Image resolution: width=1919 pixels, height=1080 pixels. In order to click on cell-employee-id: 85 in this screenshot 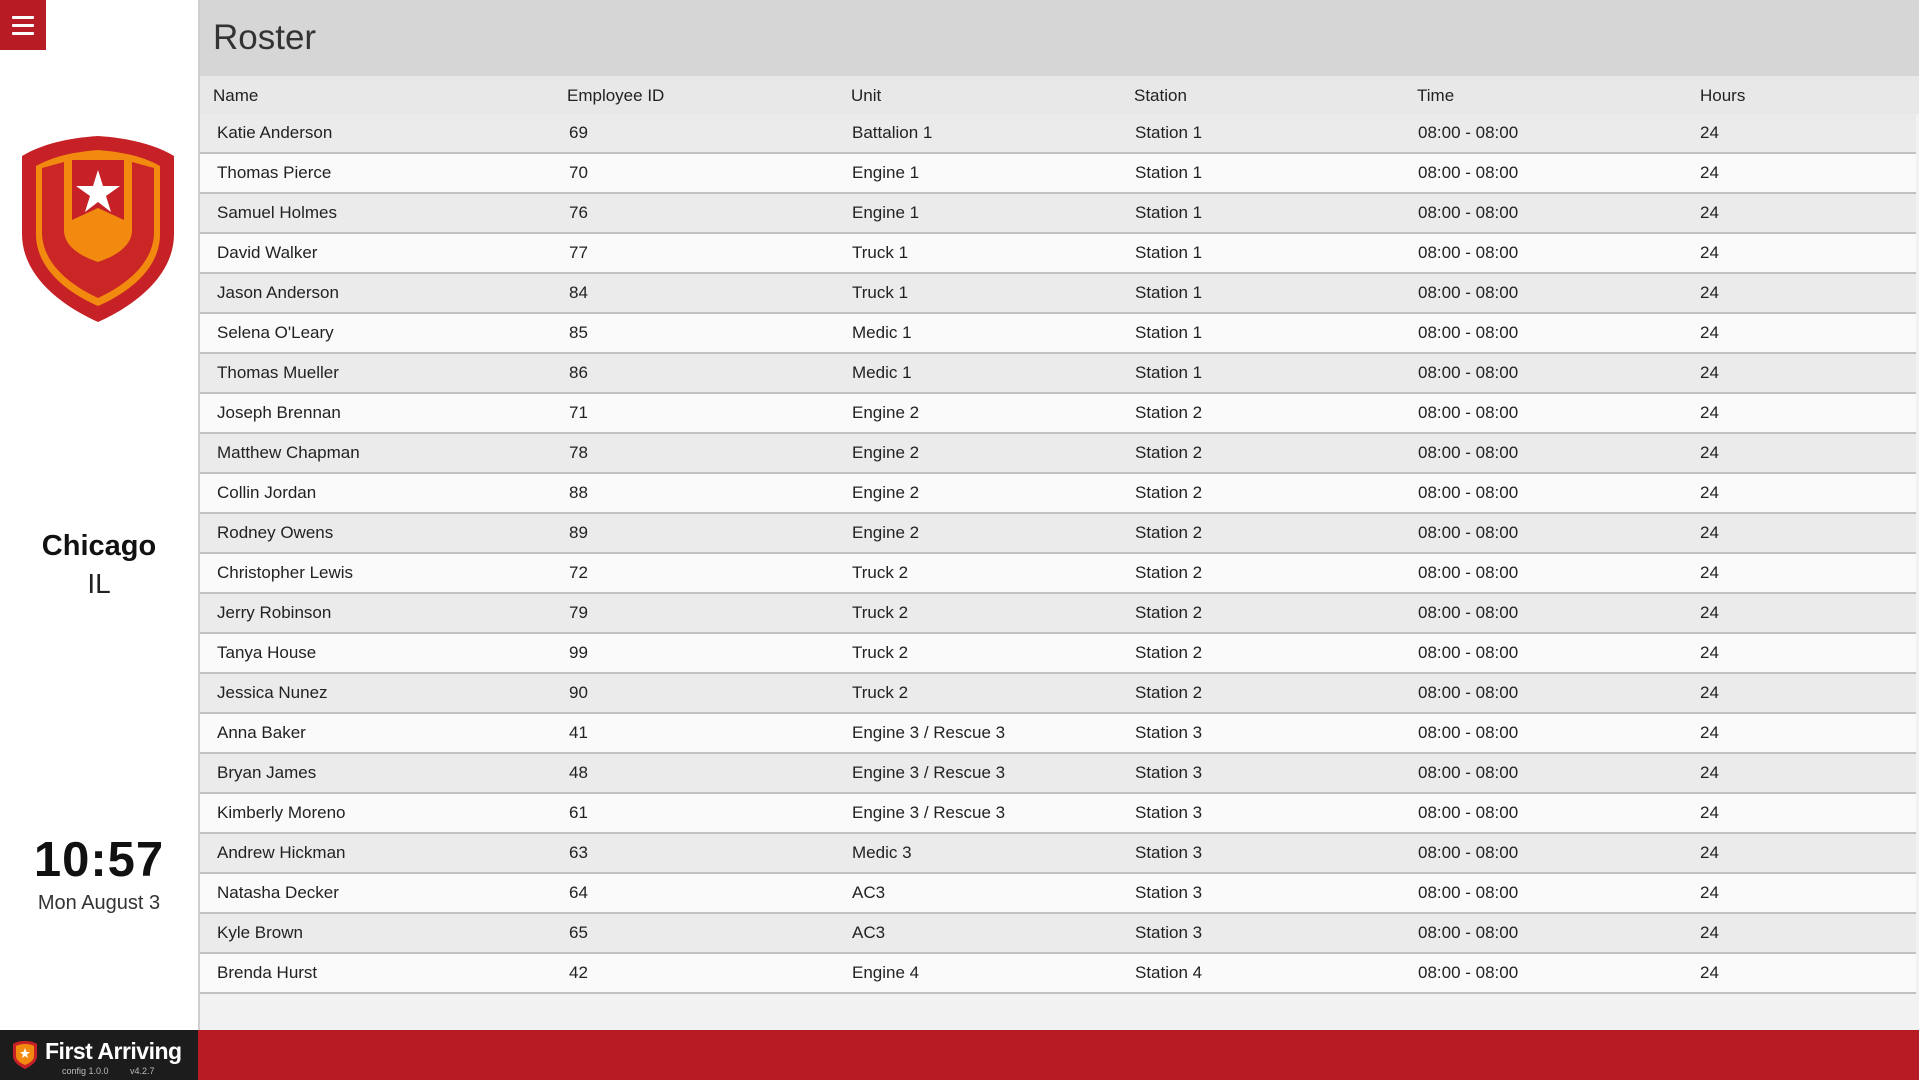, I will do `click(578, 332)`.